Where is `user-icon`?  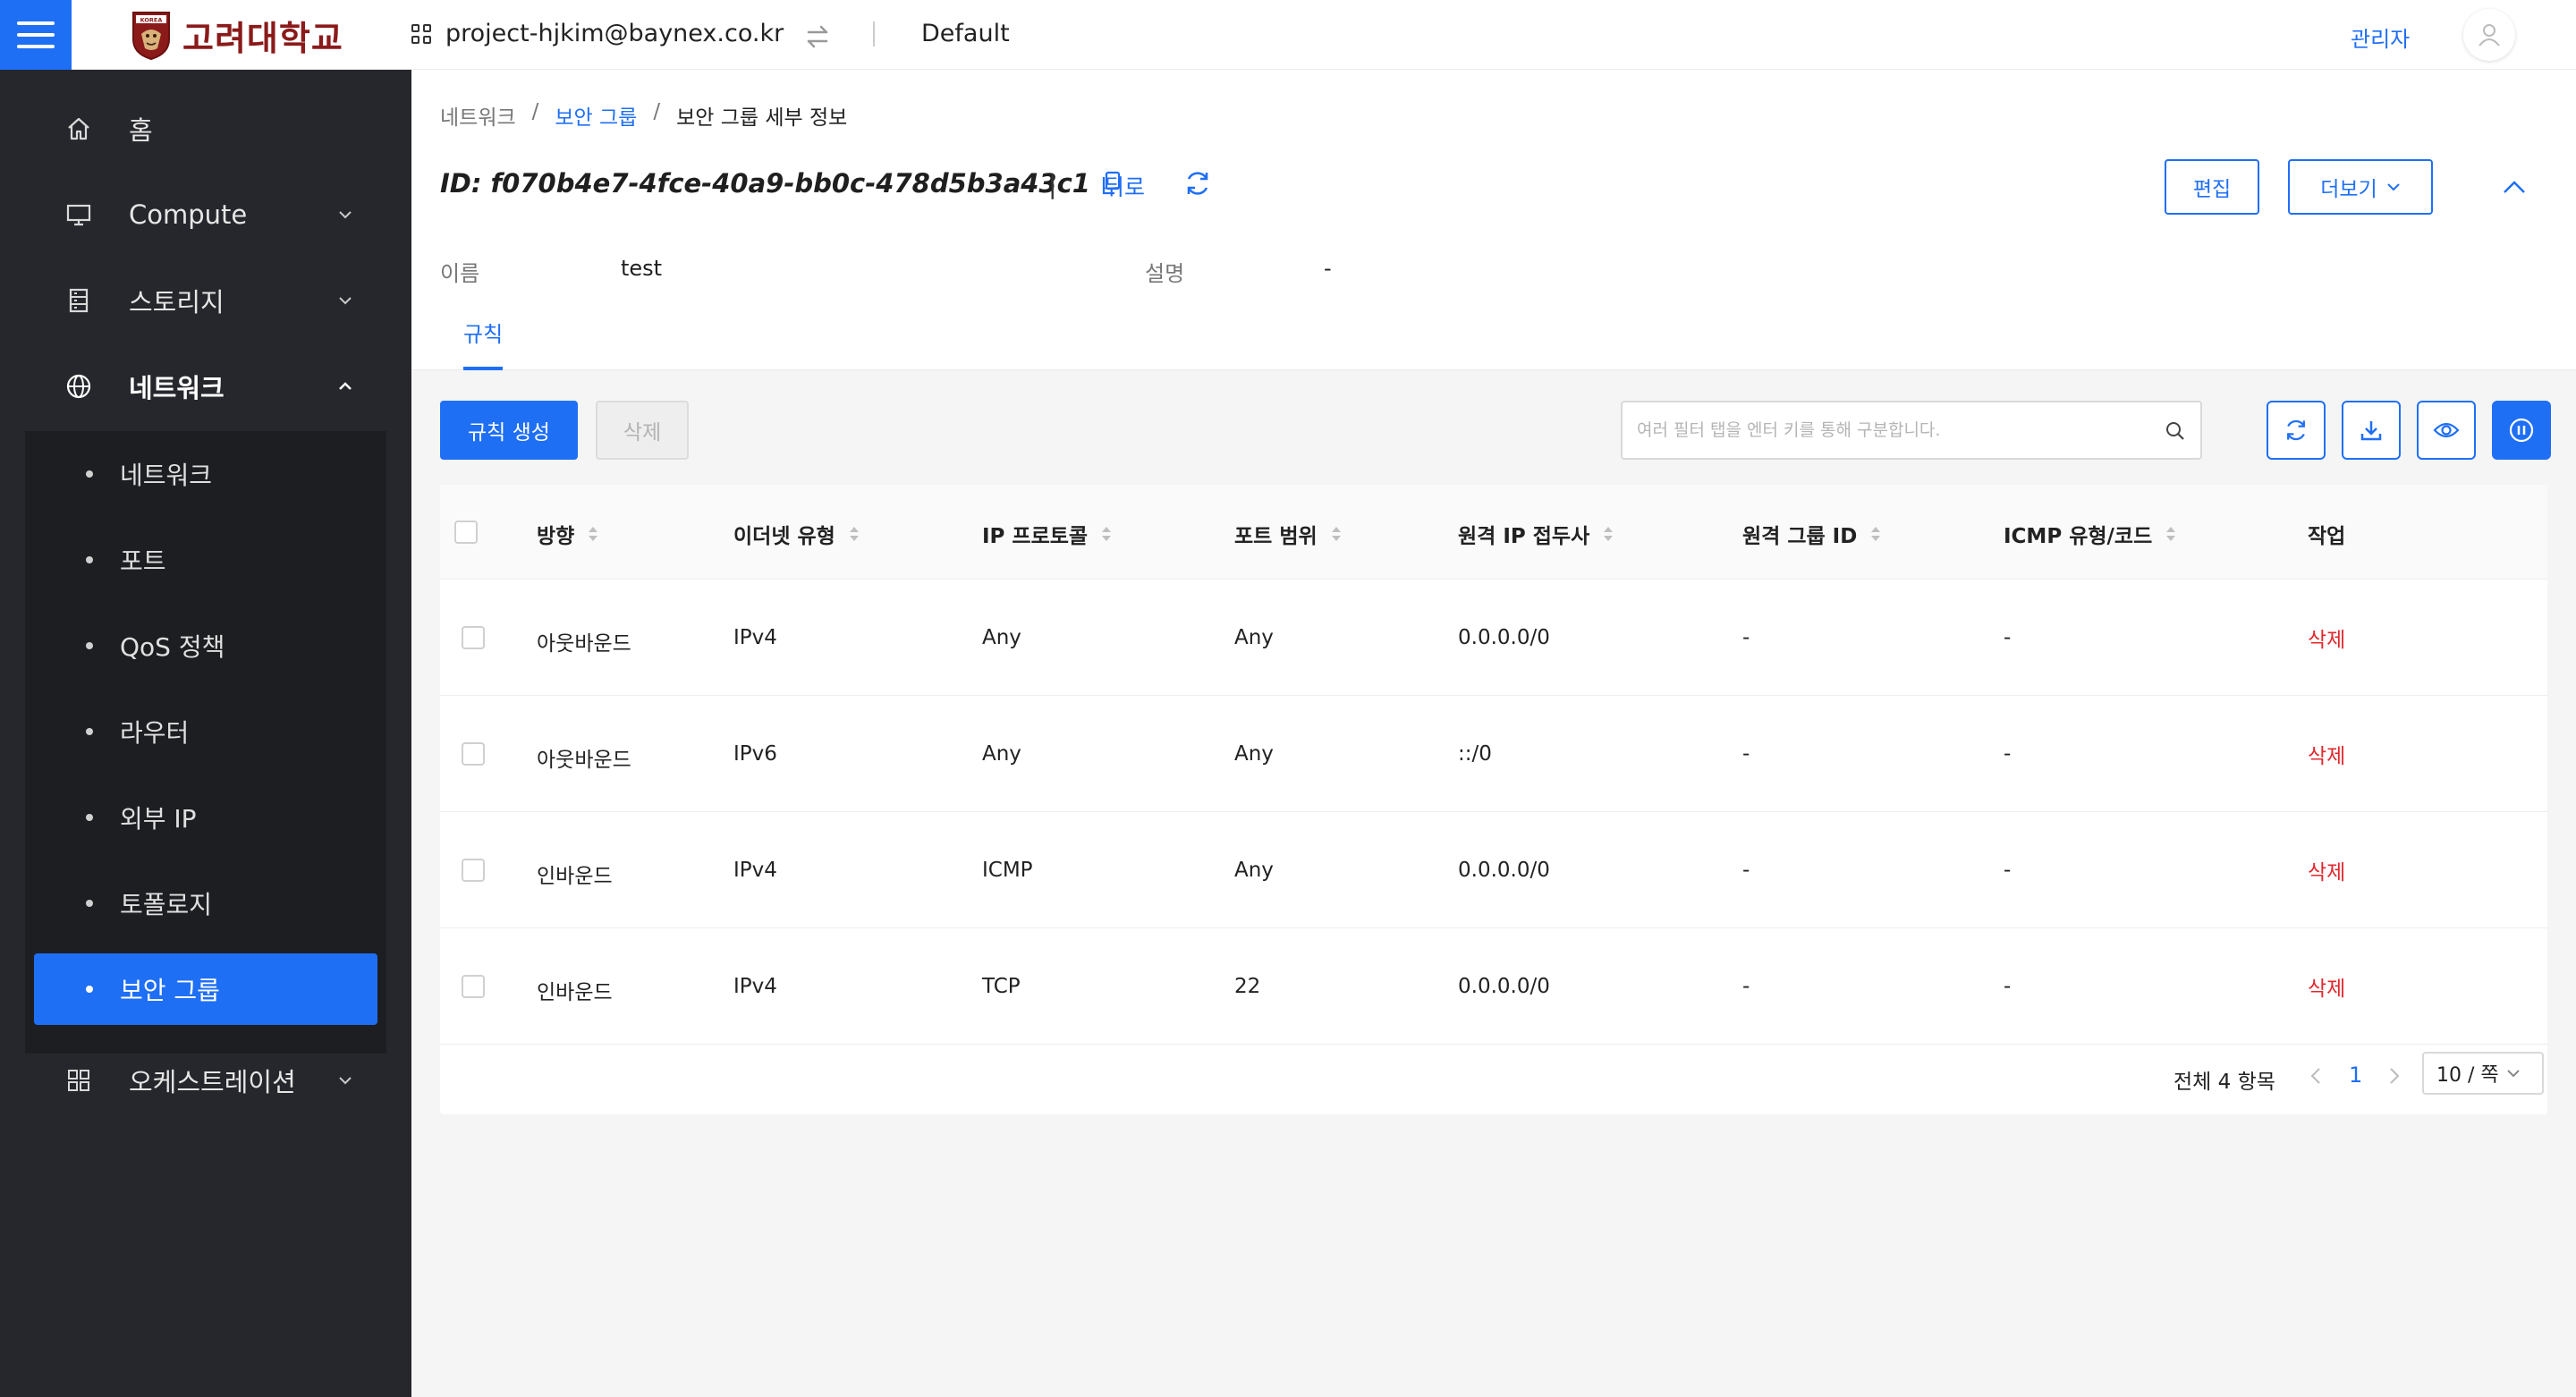 user-icon is located at coordinates (2489, 35).